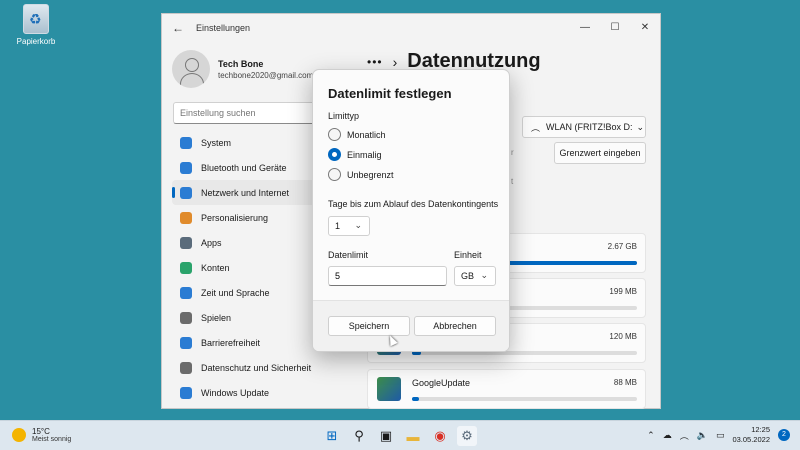 The width and height of the screenshot is (800, 450). Describe the element at coordinates (332, 436) in the screenshot. I see `start-windows-icon: ⊞` at that location.